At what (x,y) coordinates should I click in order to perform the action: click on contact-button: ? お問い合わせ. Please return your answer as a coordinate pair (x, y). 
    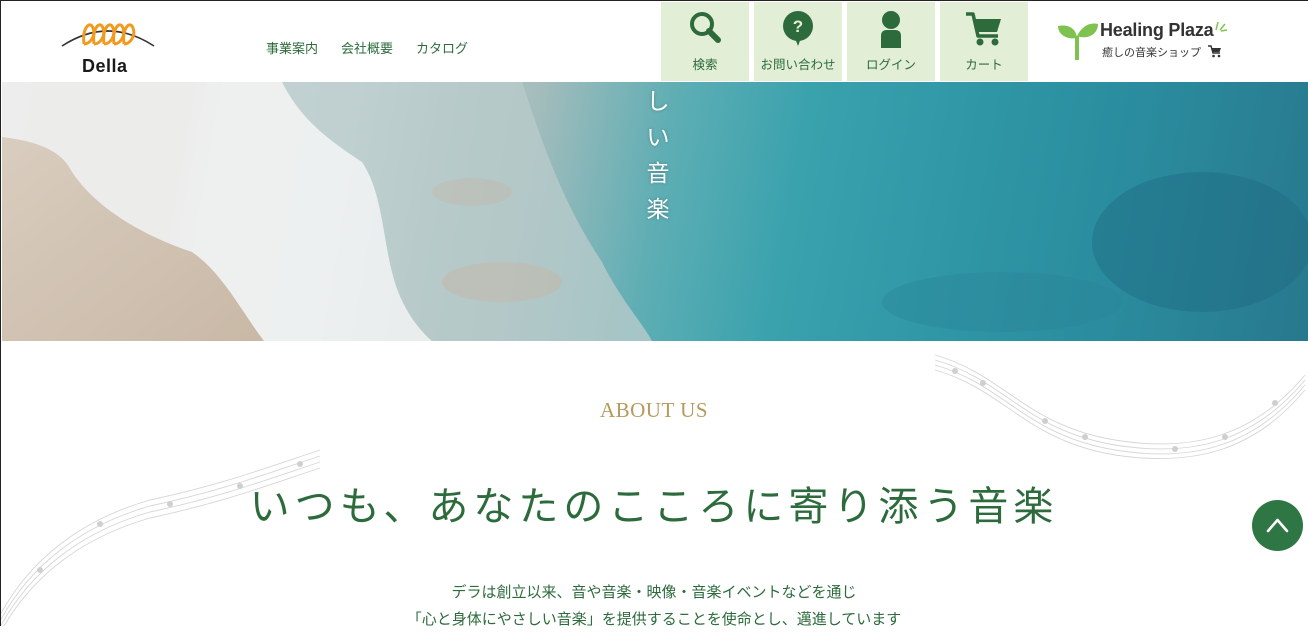
    Looking at the image, I should click on (798, 41).